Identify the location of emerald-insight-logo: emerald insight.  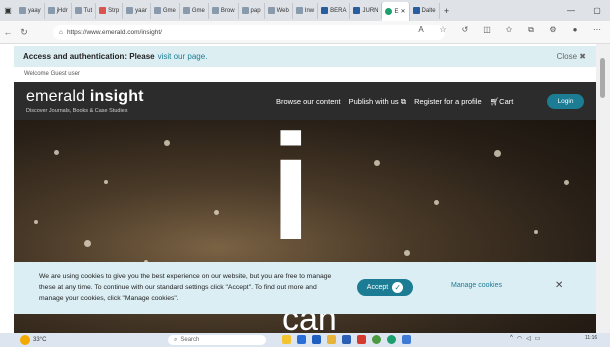
(85, 97).